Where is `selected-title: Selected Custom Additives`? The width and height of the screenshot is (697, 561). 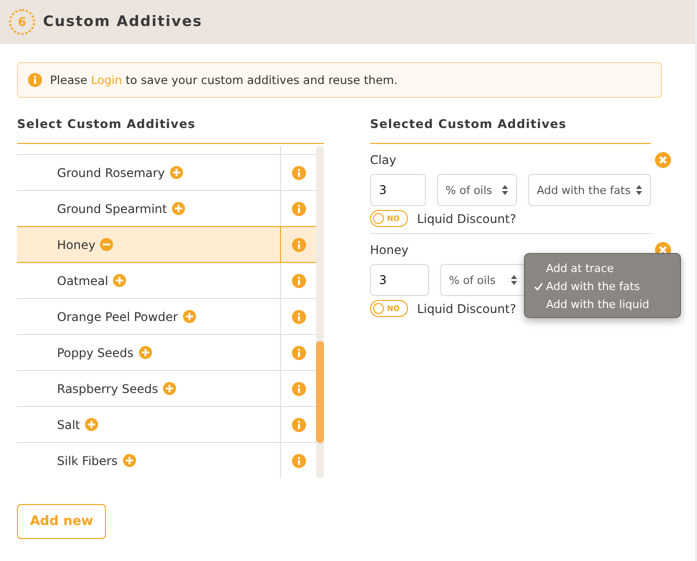
selected-title: Selected Custom Additives is located at coordinates (510, 130).